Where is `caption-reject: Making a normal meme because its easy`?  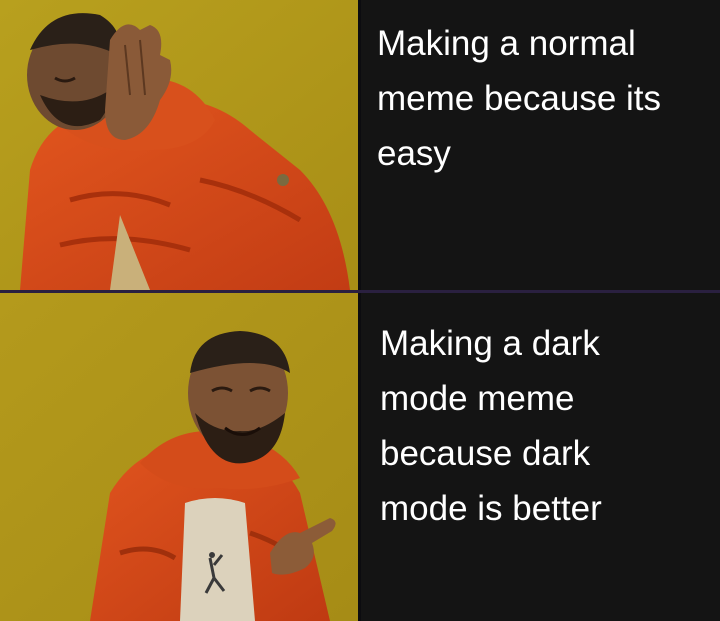
caption-reject: Making a normal meme because its easy is located at coordinates (519, 98).